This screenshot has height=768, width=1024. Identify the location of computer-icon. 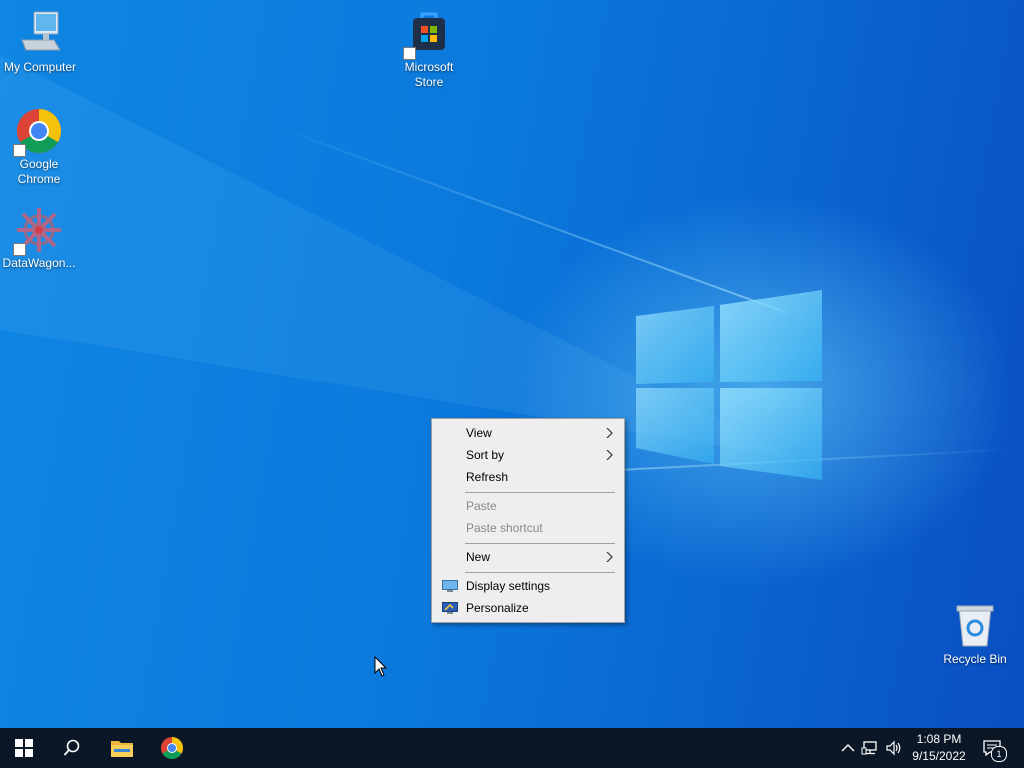
(41, 31).